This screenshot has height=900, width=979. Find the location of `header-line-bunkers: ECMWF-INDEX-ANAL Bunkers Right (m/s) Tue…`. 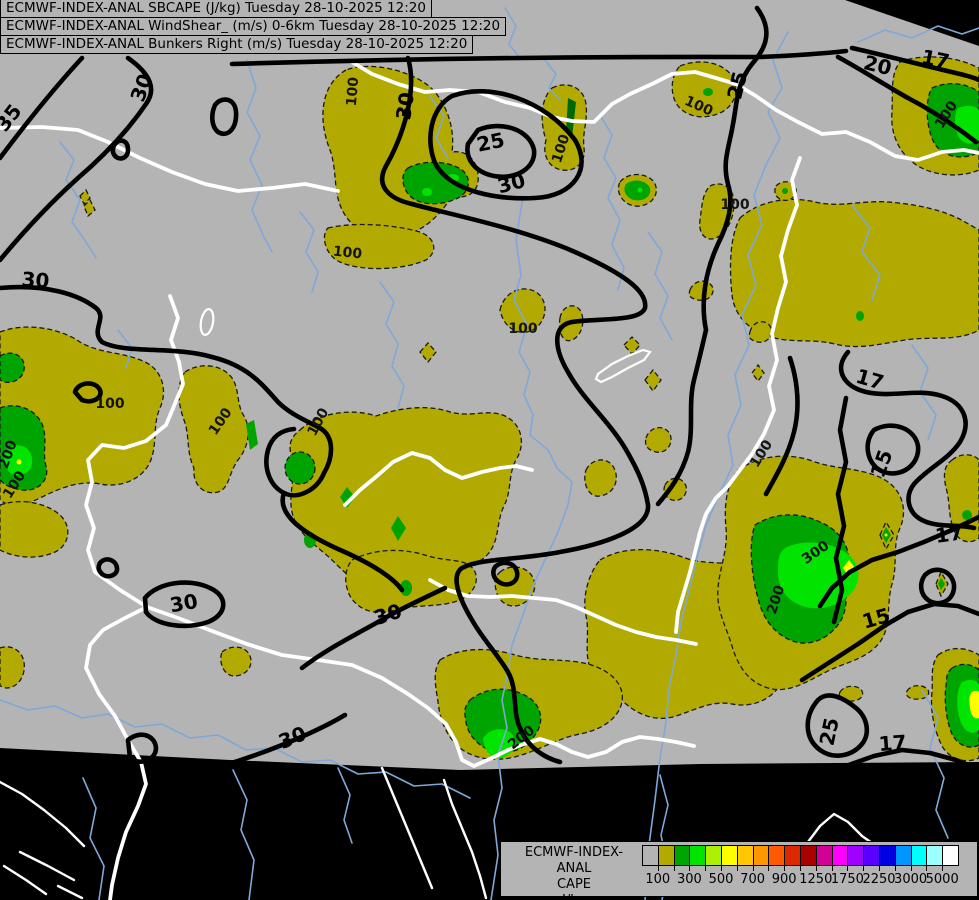

header-line-bunkers: ECMWF-INDEX-ANAL Bunkers Right (m/s) Tue… is located at coordinates (237, 44).